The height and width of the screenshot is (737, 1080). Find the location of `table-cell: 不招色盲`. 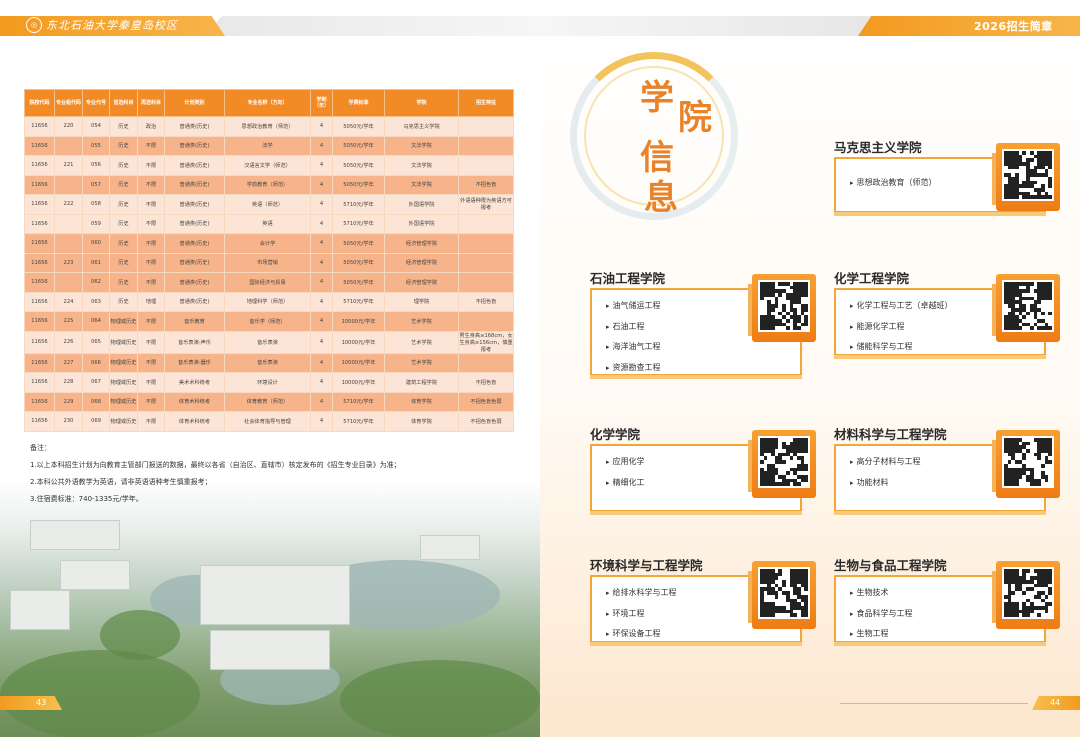

table-cell: 不招色盲 is located at coordinates (486, 382).